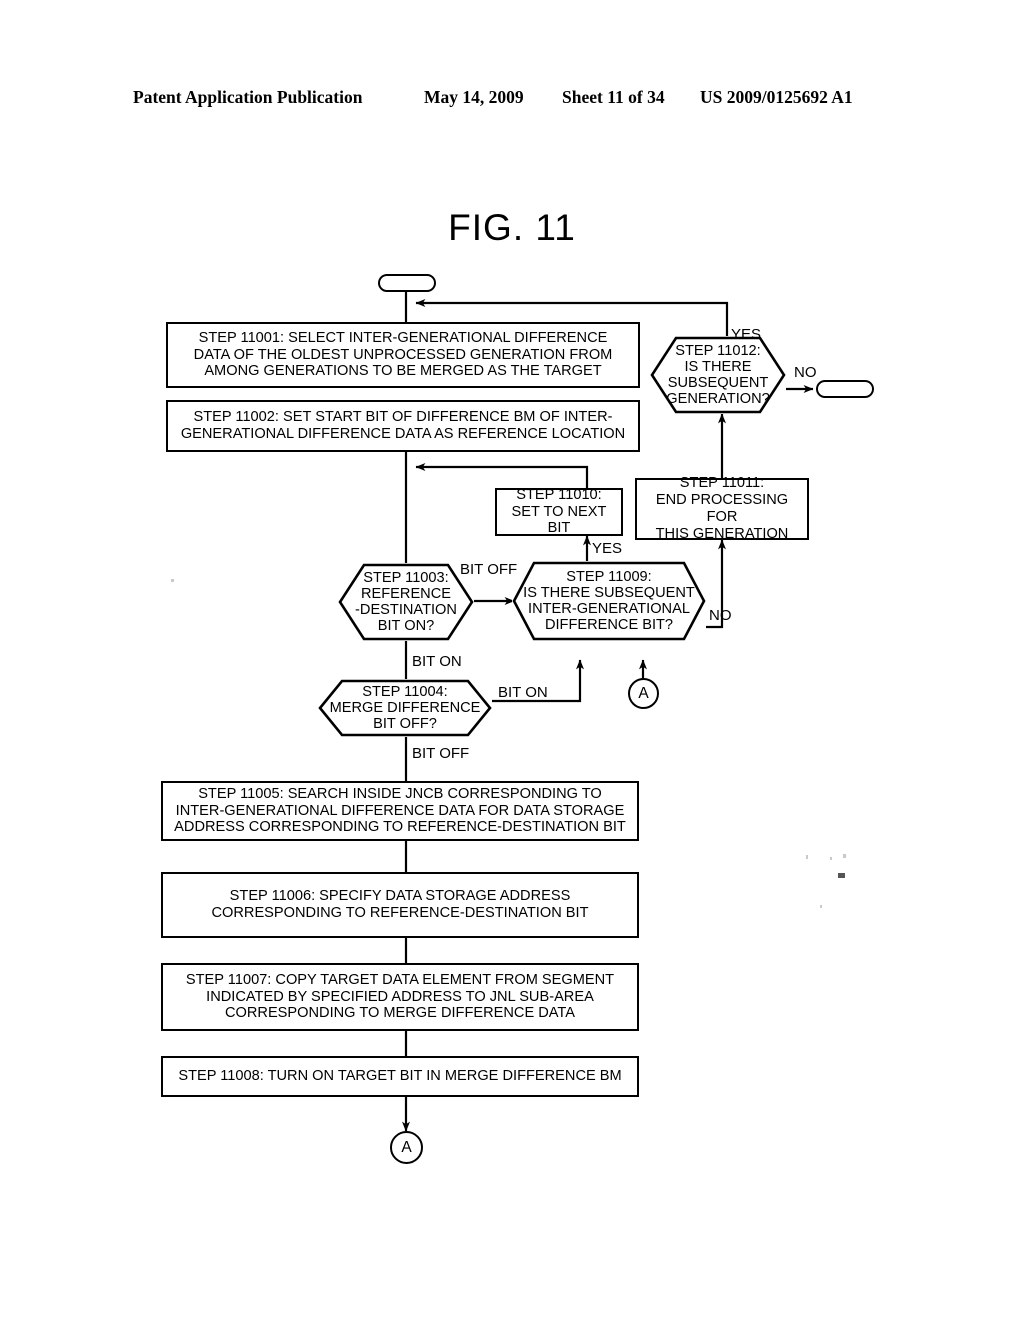 The image size is (1024, 1320). What do you see at coordinates (609, 592) in the screenshot?
I see `step-11009-line-2: IS THERE SUBSEQUENT` at bounding box center [609, 592].